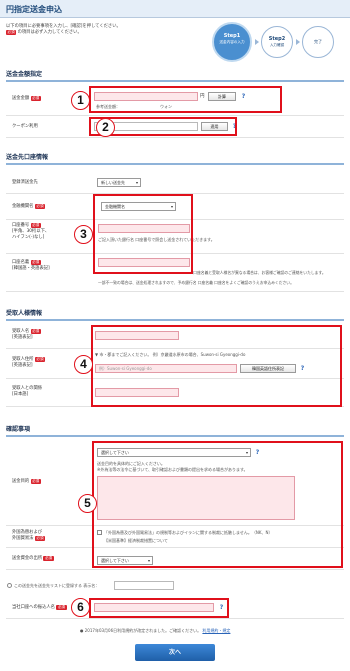 The image size is (350, 671). I want to click on registered-select: 新しい送金先, so click(119, 182).